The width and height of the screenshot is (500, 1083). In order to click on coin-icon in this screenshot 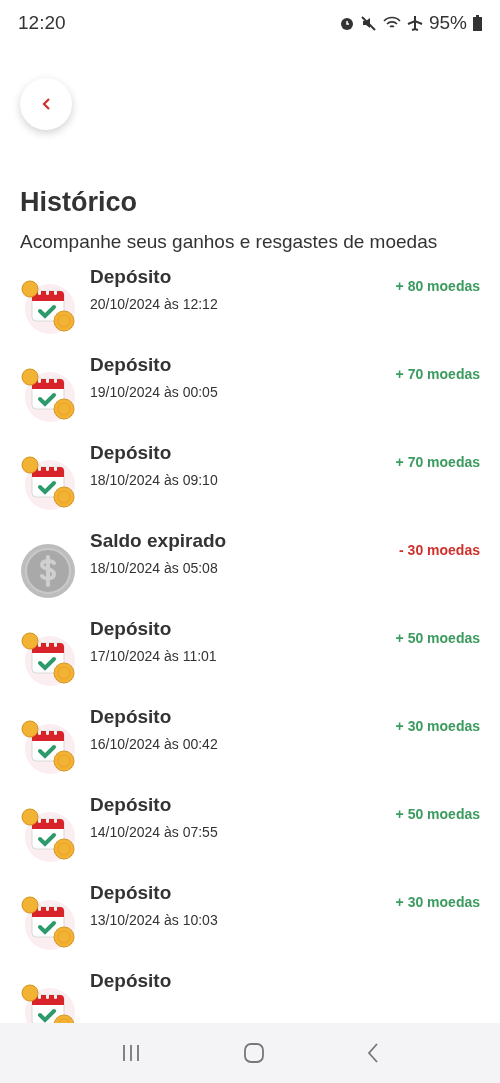, I will do `click(48, 571)`.